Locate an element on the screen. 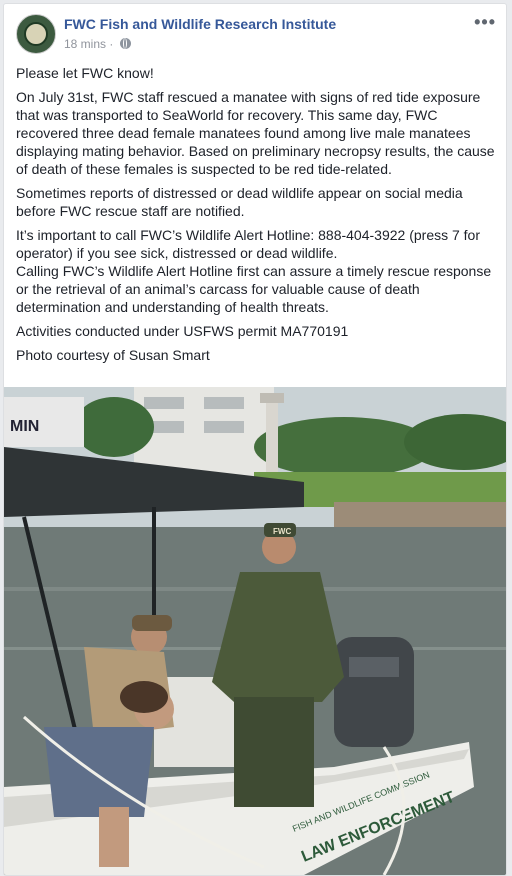  page-avatar is located at coordinates (36, 34).